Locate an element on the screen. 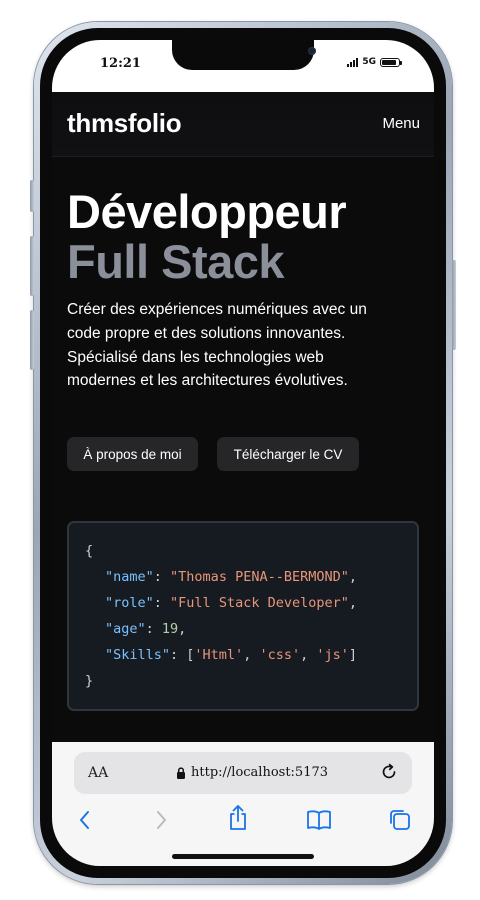  hero-title-line1: Développeur is located at coordinates (207, 211).